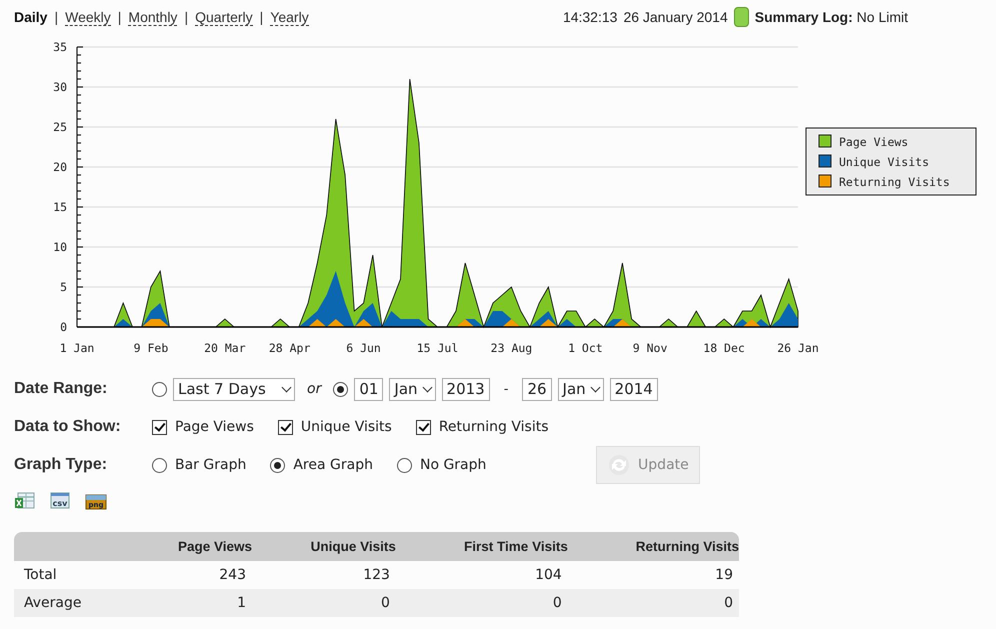 The image size is (996, 629). What do you see at coordinates (153, 17) in the screenshot?
I see `period-tab: Monthly` at bounding box center [153, 17].